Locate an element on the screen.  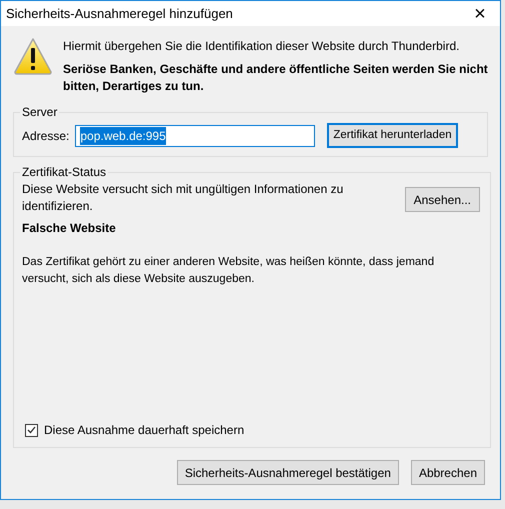
close-button: × is located at coordinates (480, 13).